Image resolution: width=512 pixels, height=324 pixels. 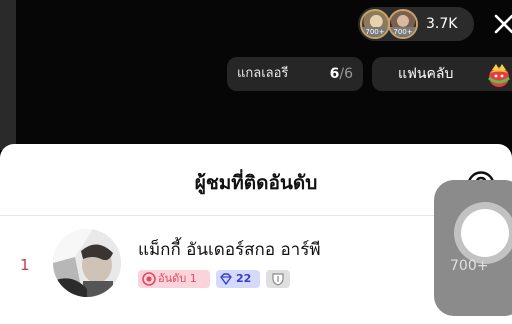 What do you see at coordinates (501, 24) in the screenshot?
I see `close-icon` at bounding box center [501, 24].